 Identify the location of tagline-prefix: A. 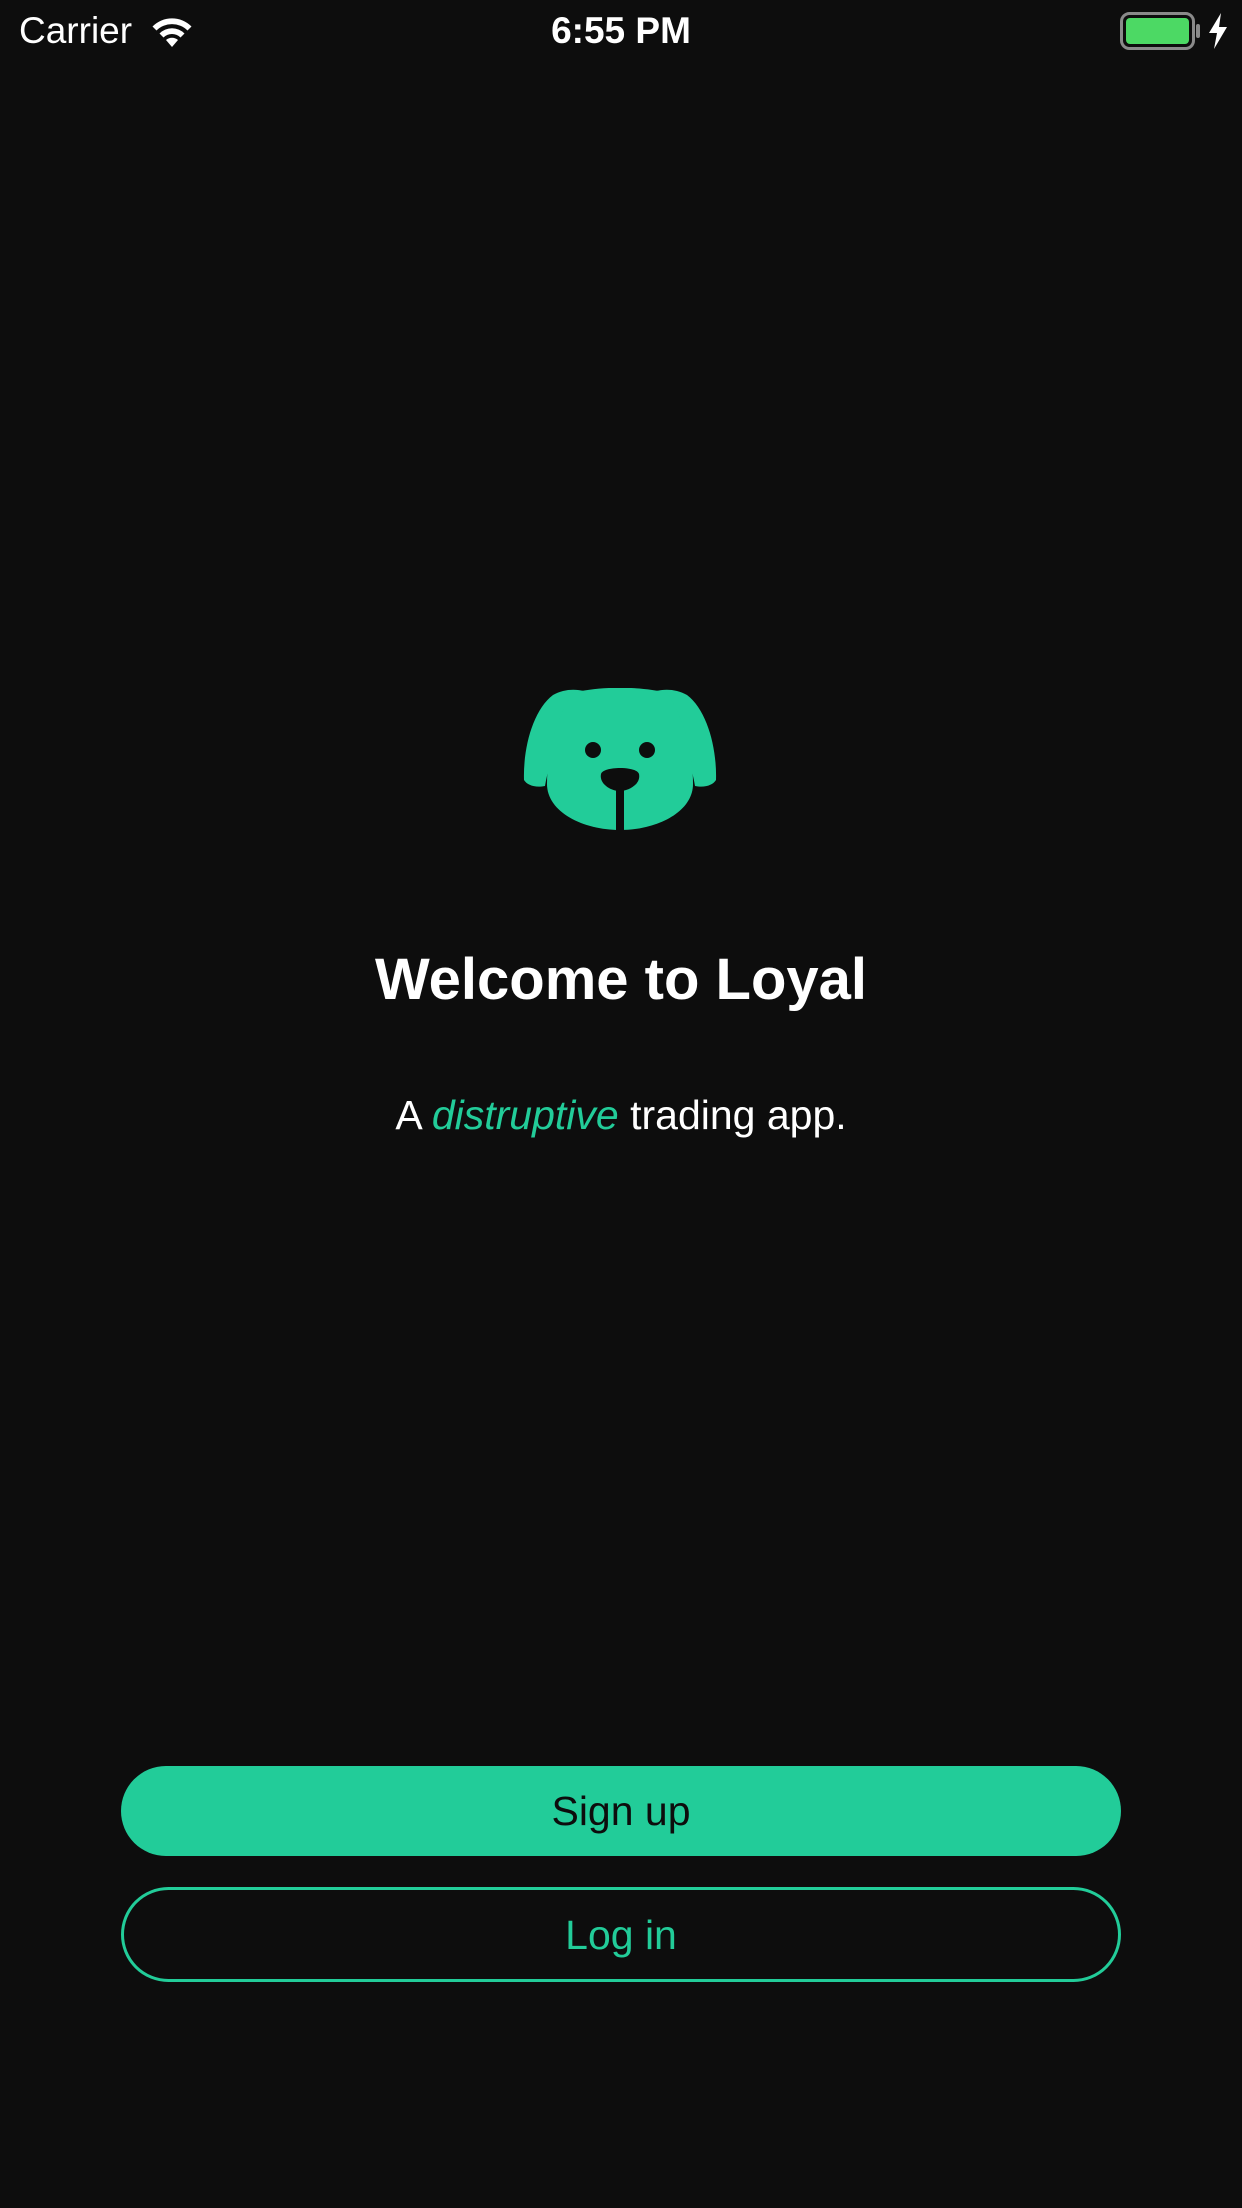
(413, 1115).